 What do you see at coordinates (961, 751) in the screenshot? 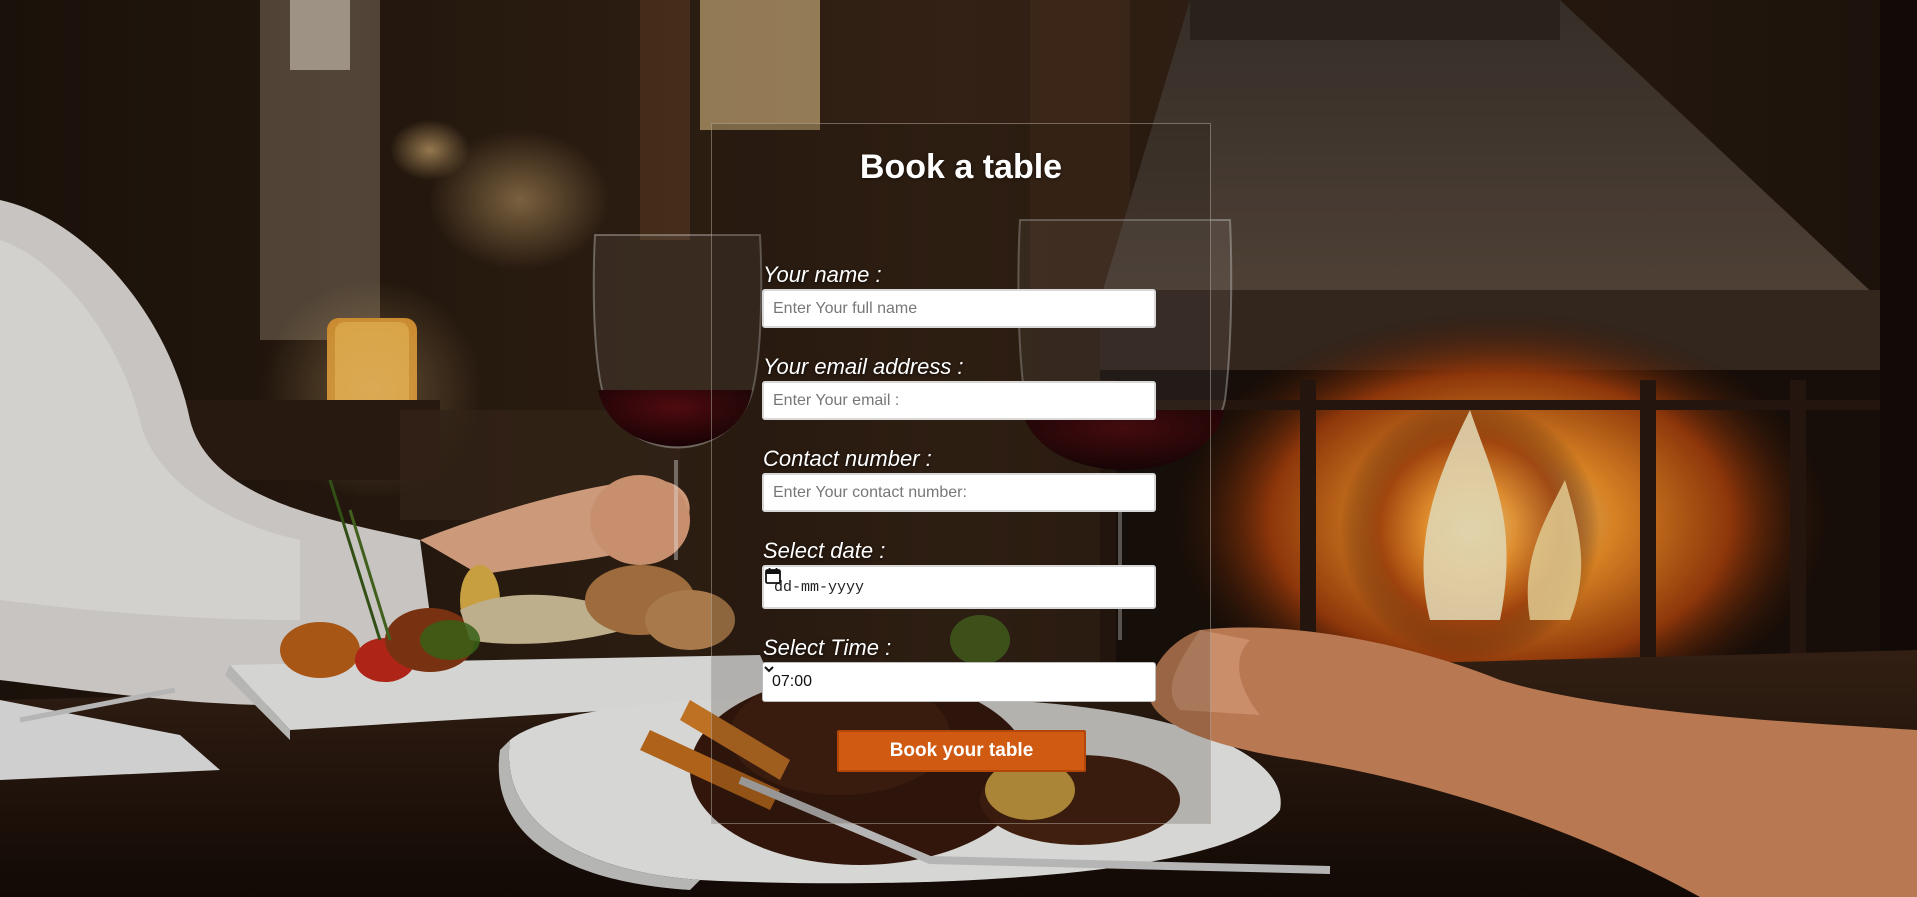
I see `book-table-button: Book your table` at bounding box center [961, 751].